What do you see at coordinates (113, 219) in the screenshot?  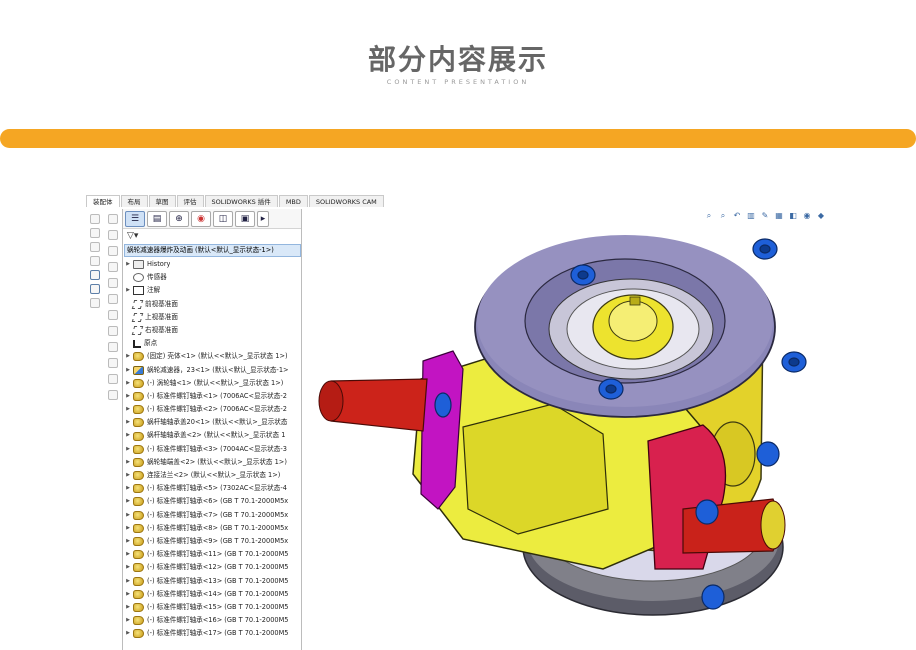 I see `insert-component-icon` at bounding box center [113, 219].